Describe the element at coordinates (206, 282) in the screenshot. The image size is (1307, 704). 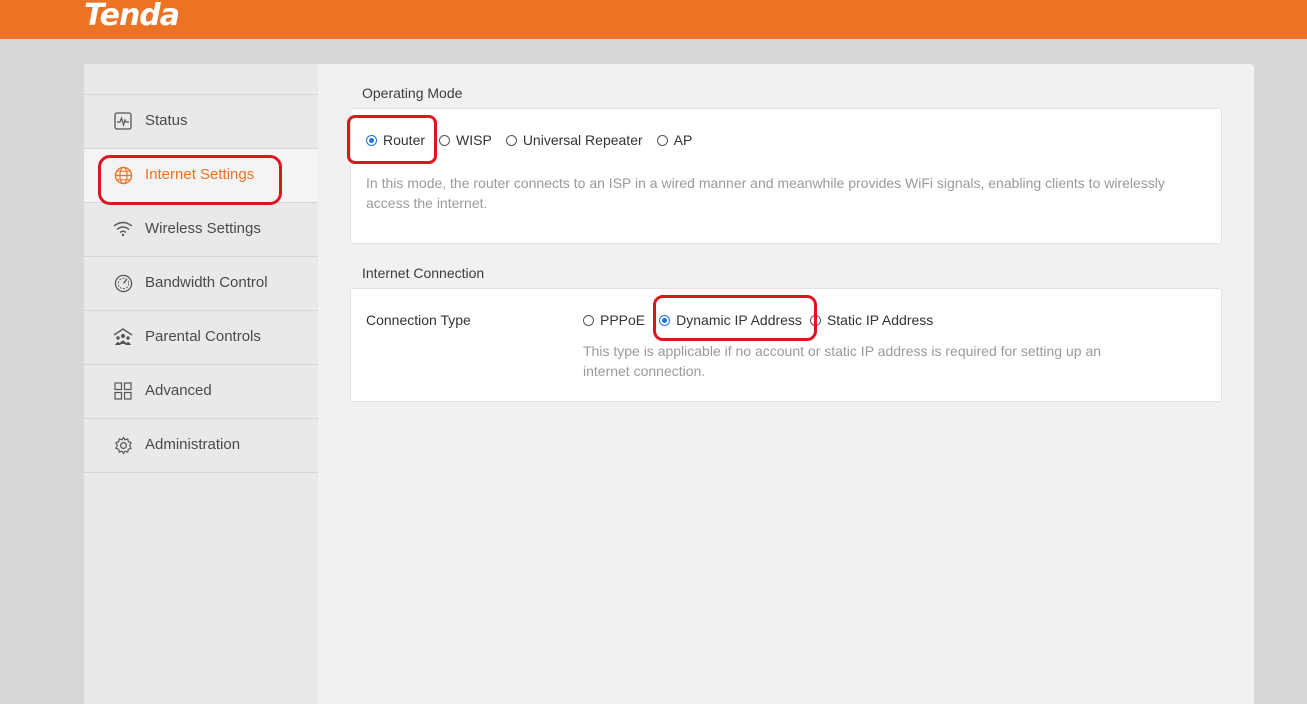
I see `sidebar-item-label: Bandwidth Control` at that location.